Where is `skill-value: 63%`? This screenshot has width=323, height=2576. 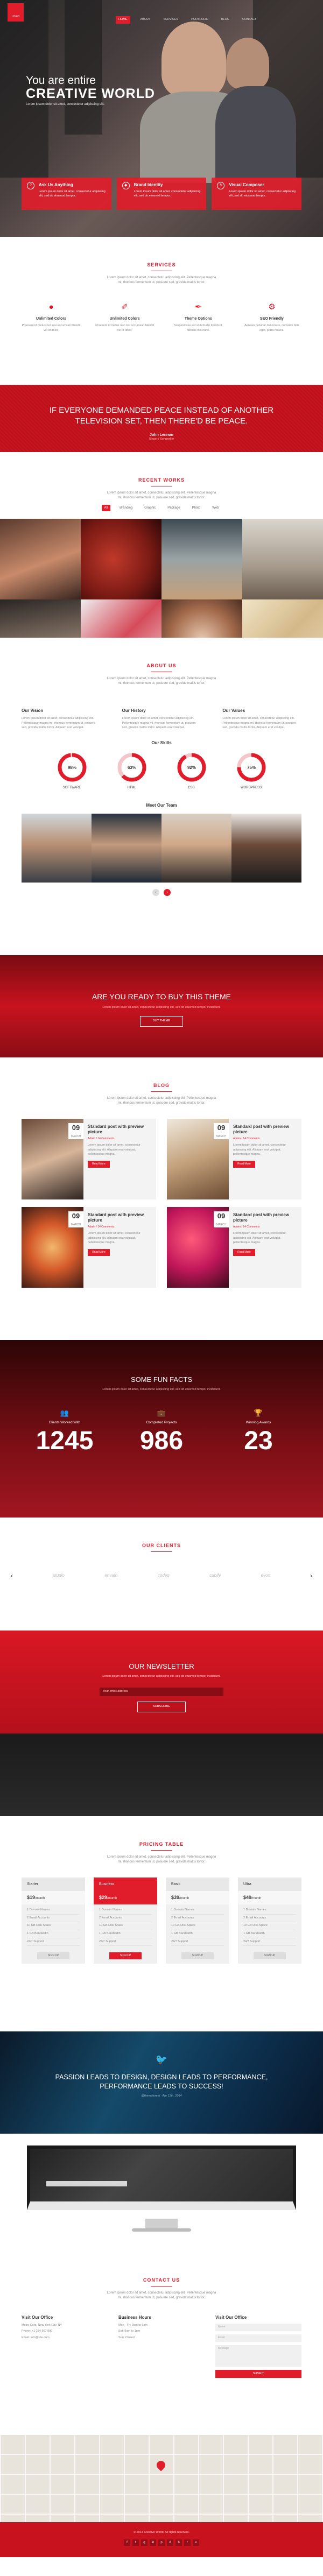
skill-value: 63% is located at coordinates (131, 767).